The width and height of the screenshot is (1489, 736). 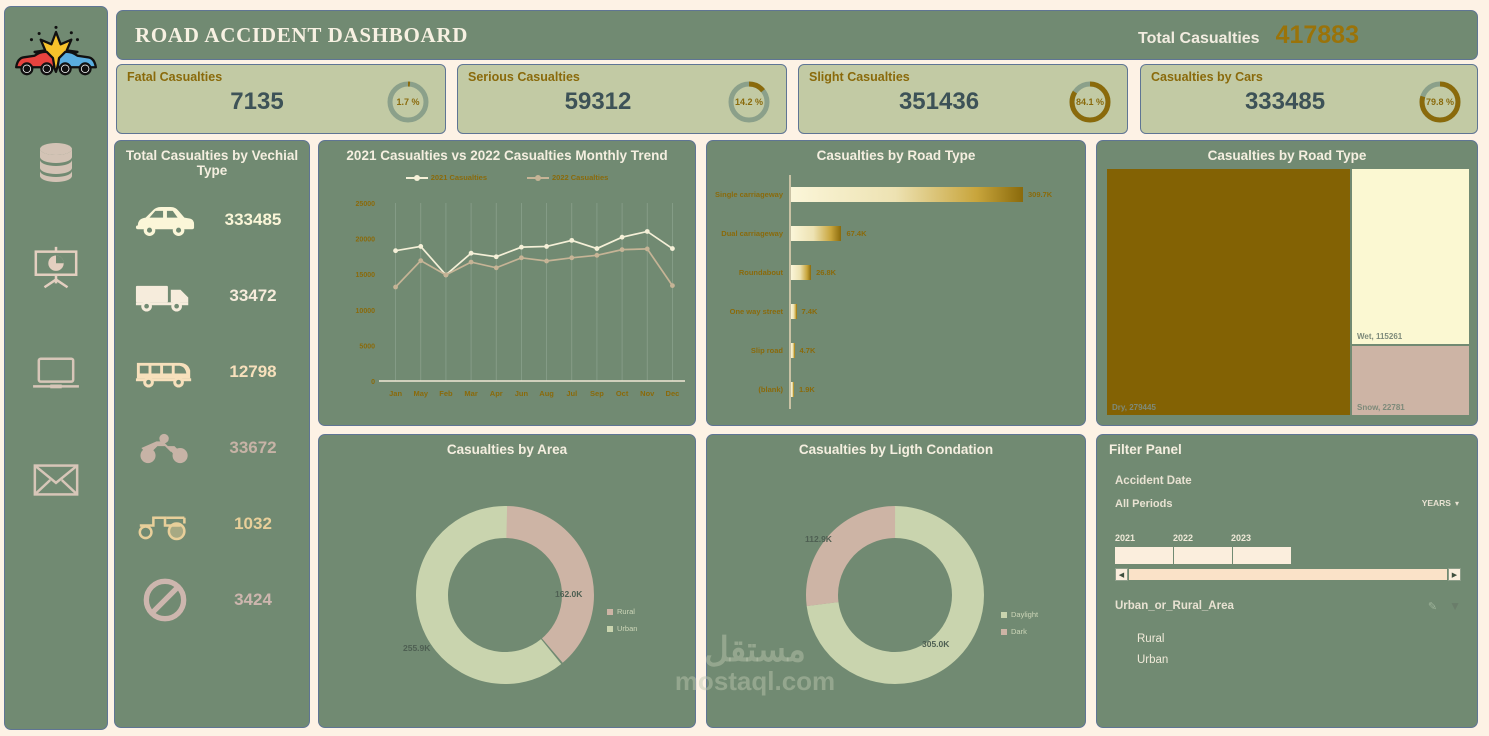 I want to click on date-range-scrollbar: ◀ ▶, so click(x=1288, y=574).